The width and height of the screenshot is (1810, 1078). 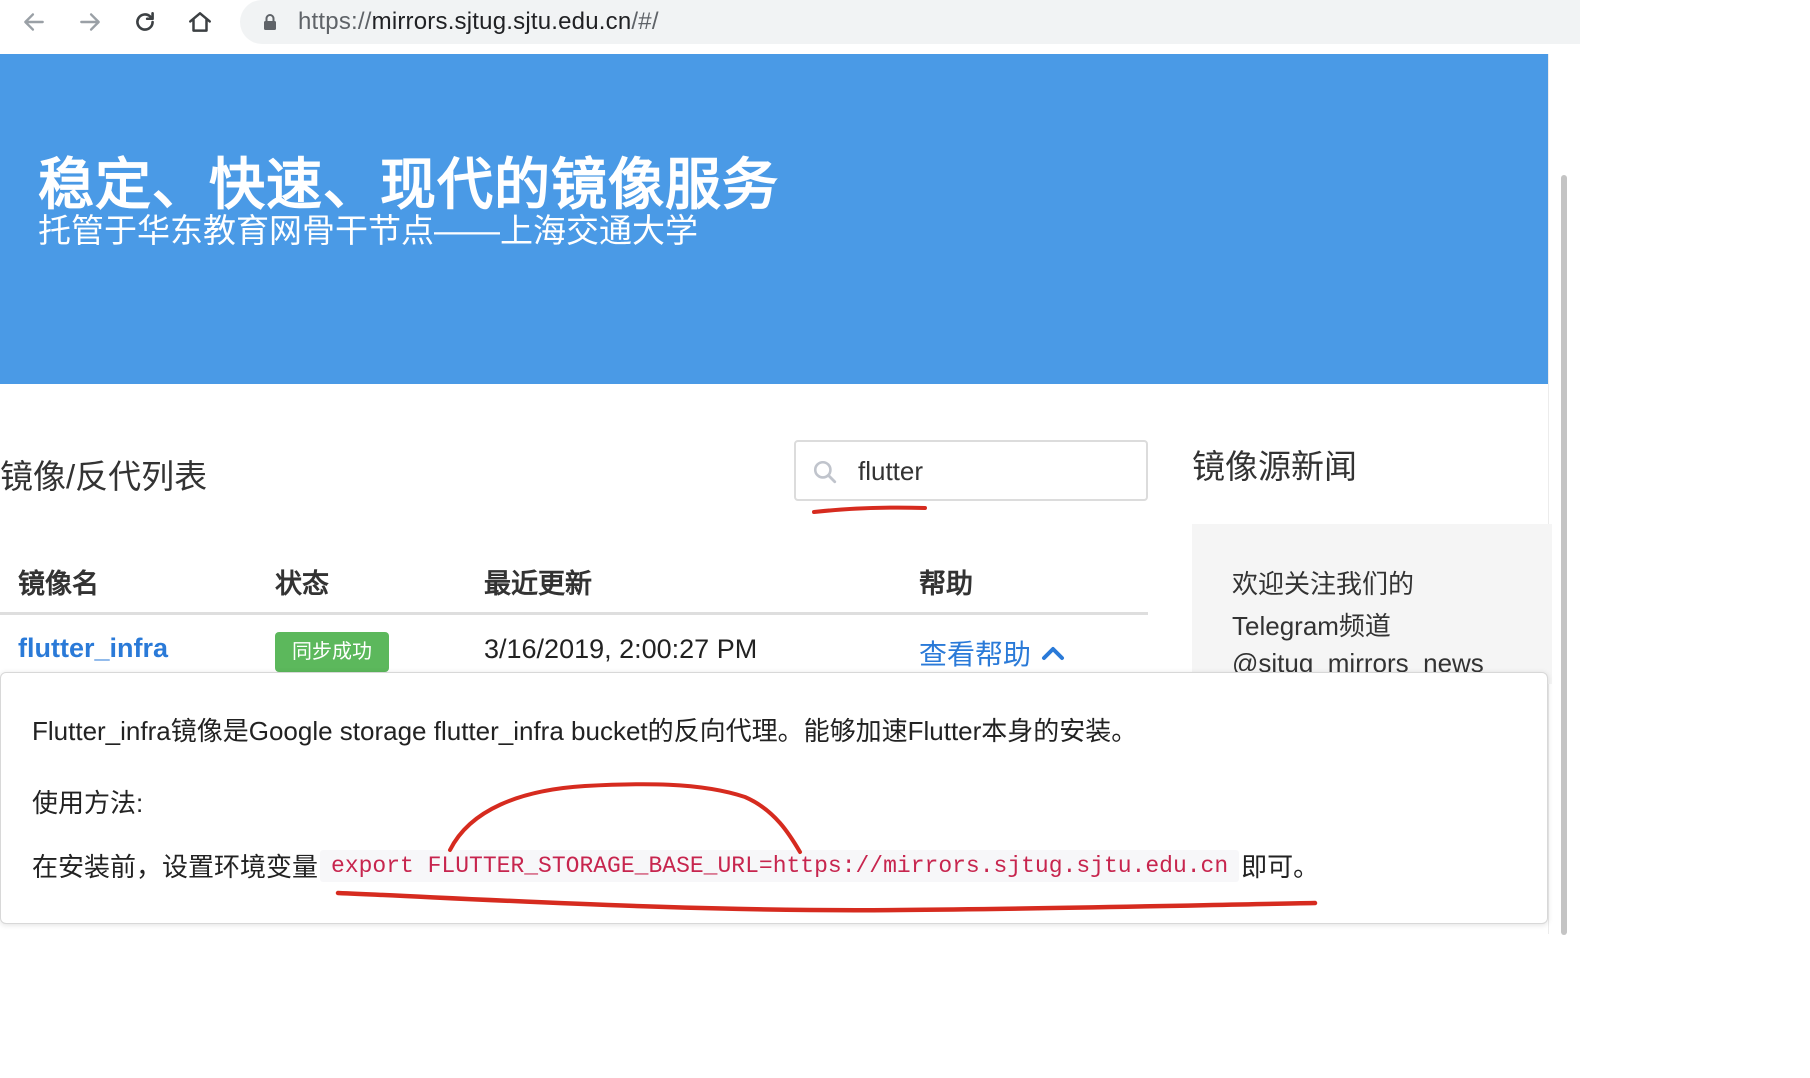 What do you see at coordinates (478, 21) in the screenshot?
I see `url-text: https://mirrors.sjtug.sjtu.edu.cn/#/` at bounding box center [478, 21].